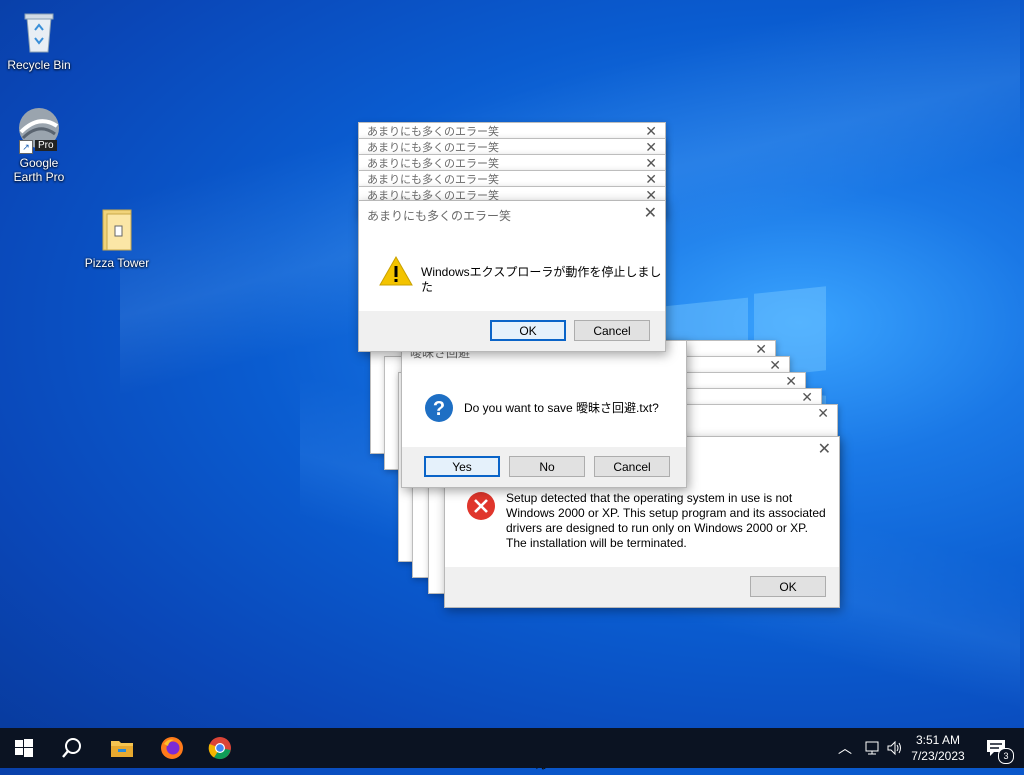 The image size is (1024, 775). What do you see at coordinates (39, 32) in the screenshot?
I see `recycle-bin-icon` at bounding box center [39, 32].